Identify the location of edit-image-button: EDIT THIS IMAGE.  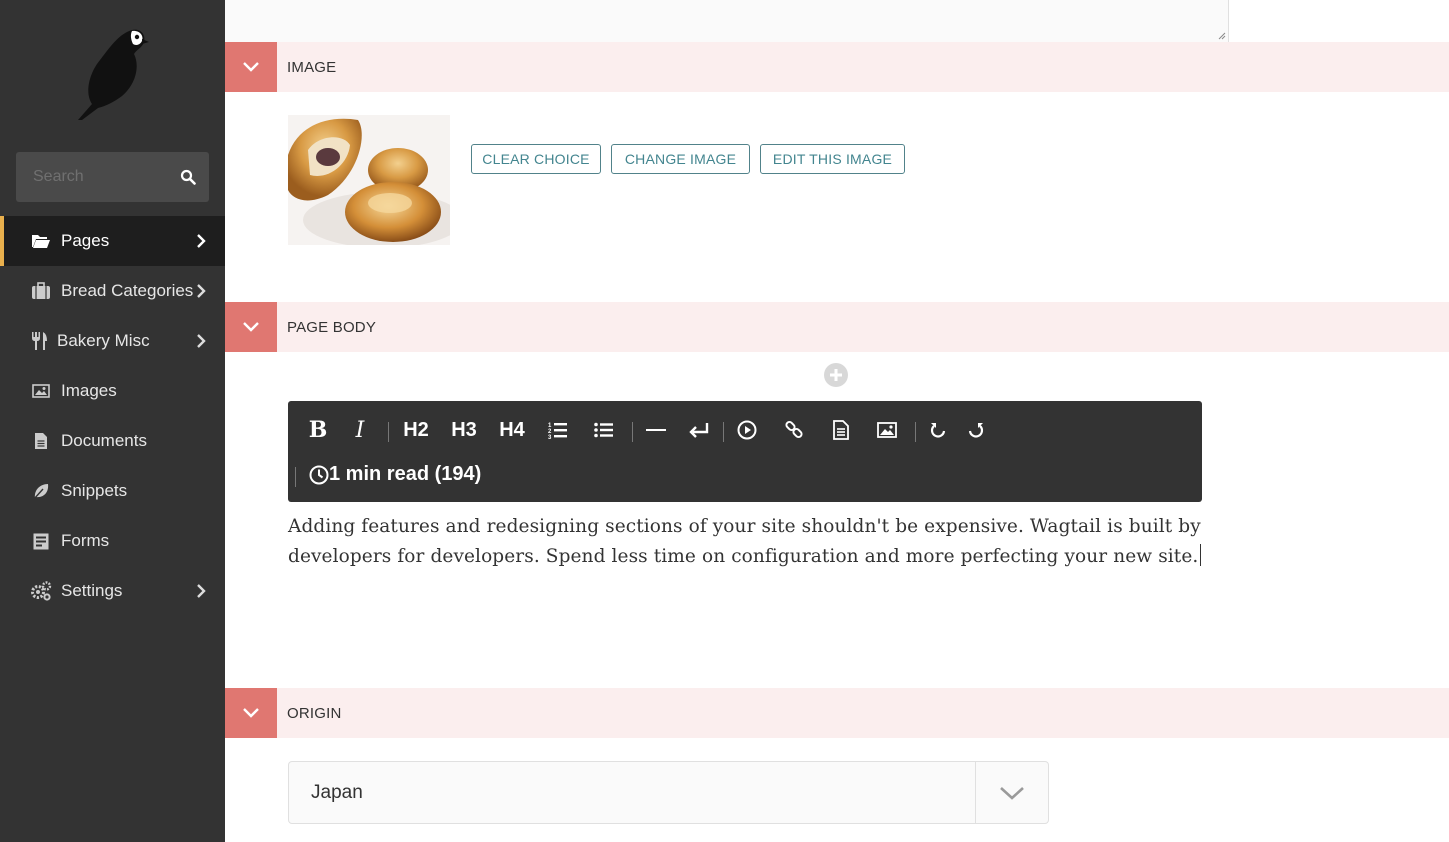
(832, 159).